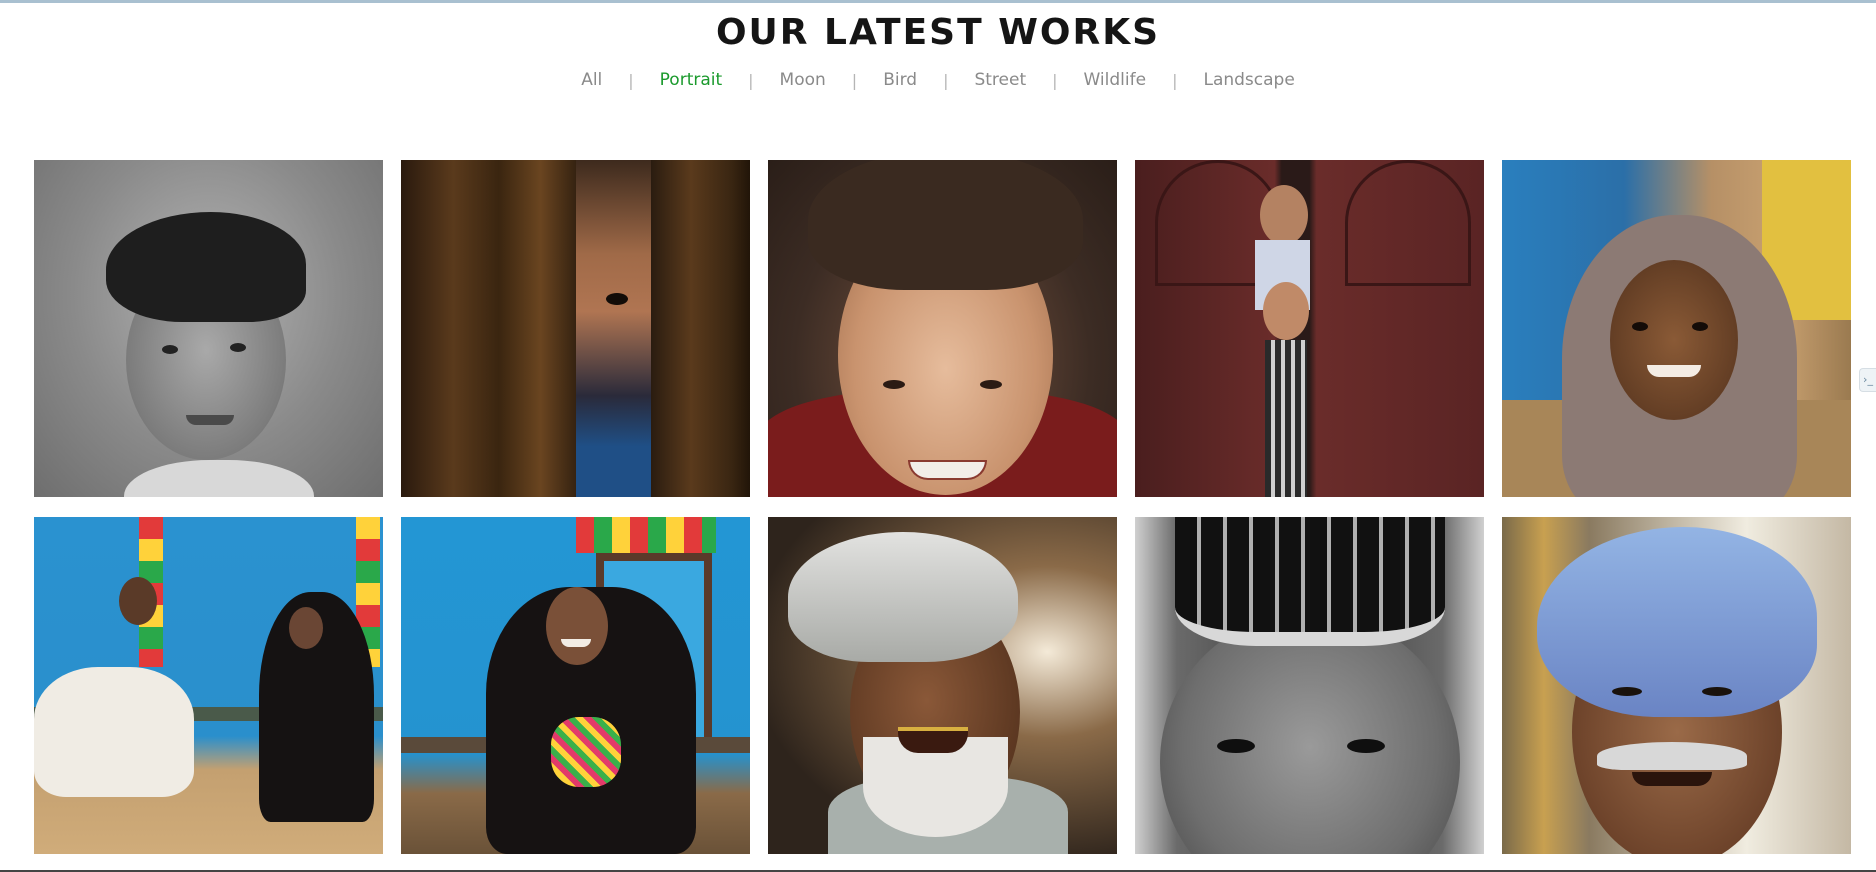  Describe the element at coordinates (938, 32) in the screenshot. I see `section-title: OUR LATEST WORKS` at that location.